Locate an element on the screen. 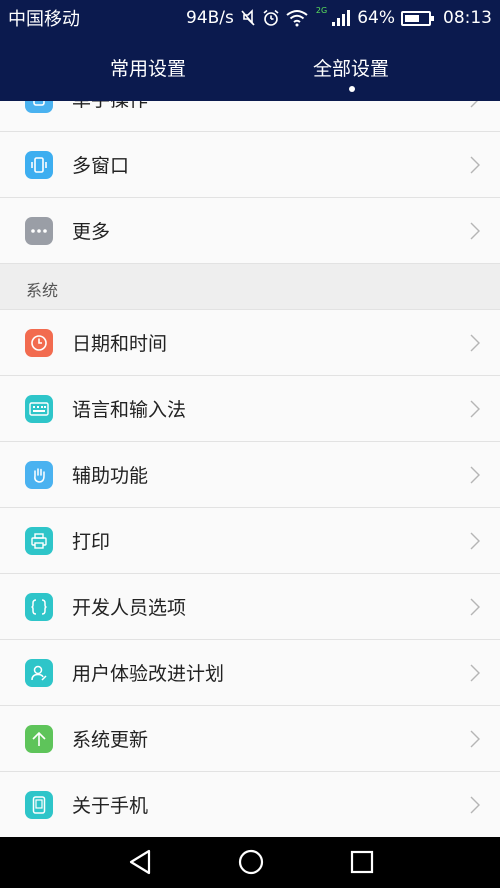  wifi-icon is located at coordinates (297, 18).